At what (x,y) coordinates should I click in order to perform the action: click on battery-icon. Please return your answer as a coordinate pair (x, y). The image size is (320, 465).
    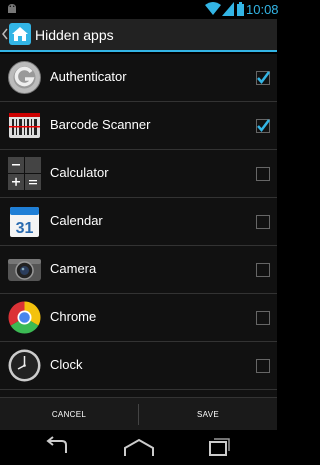
    Looking at the image, I should click on (240, 9).